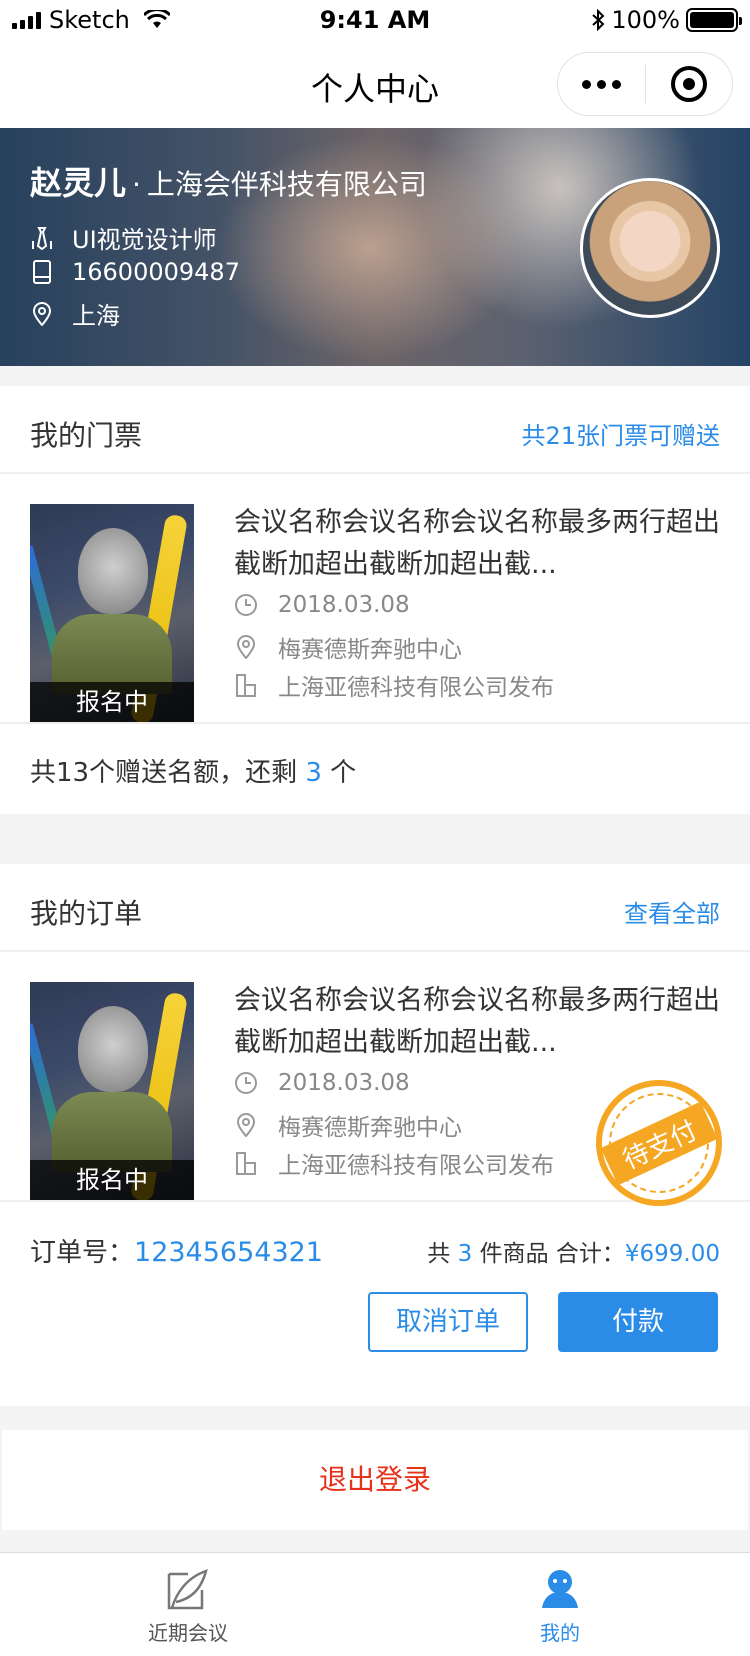 Image resolution: width=750 pixels, height=1656 pixels. I want to click on quota-prefix: 共13个赠送名额，还剩, so click(164, 773).